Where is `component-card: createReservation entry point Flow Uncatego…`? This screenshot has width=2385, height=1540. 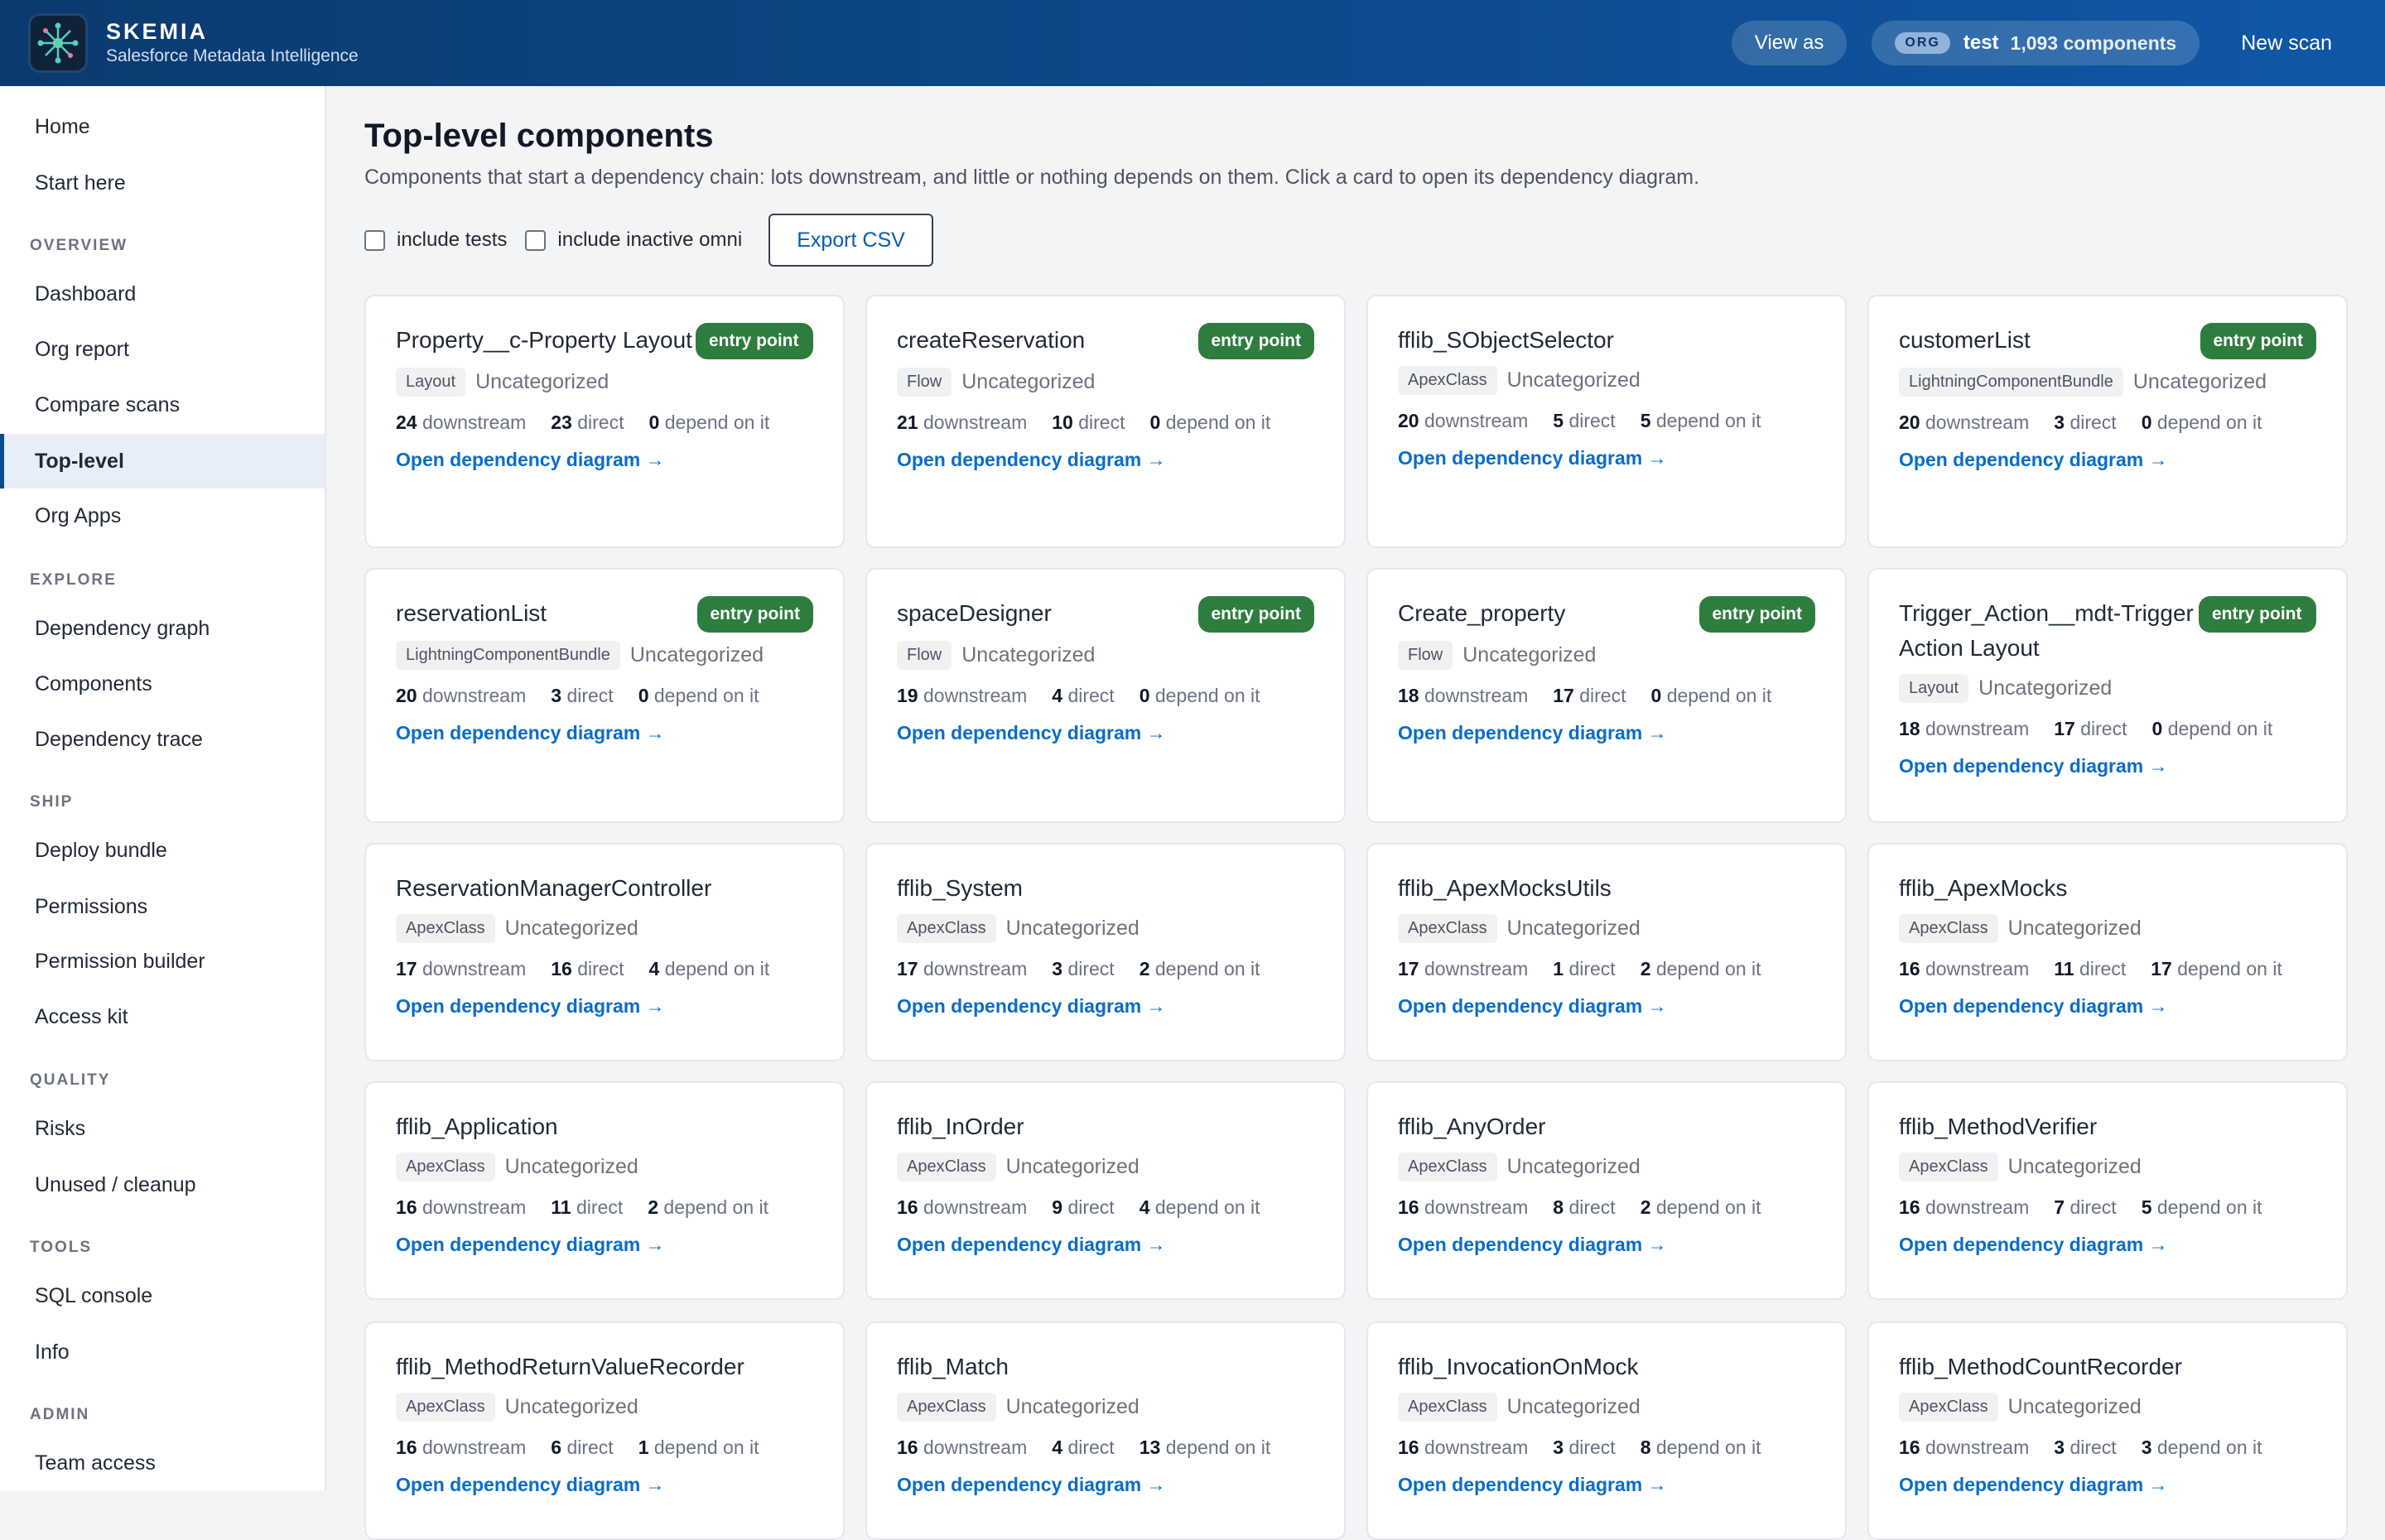 component-card: createReservation entry point Flow Uncatego… is located at coordinates (1105, 422).